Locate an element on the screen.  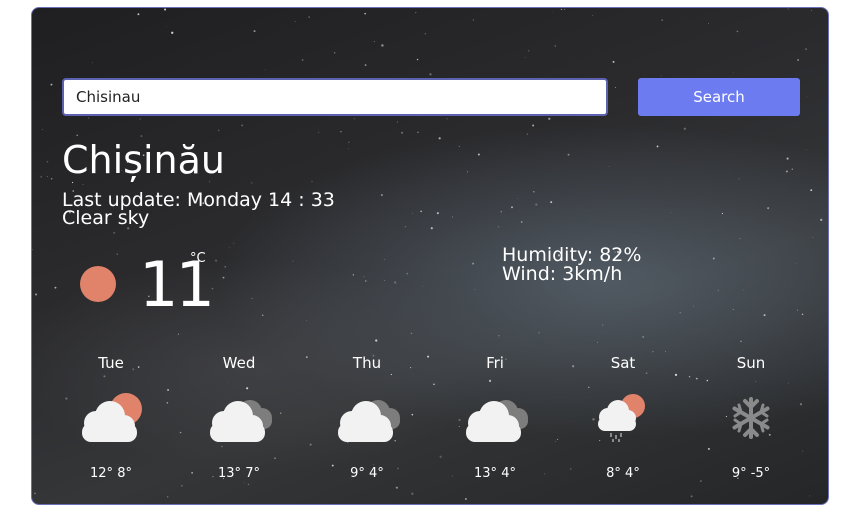
city-name: Chișinău is located at coordinates (143, 160).